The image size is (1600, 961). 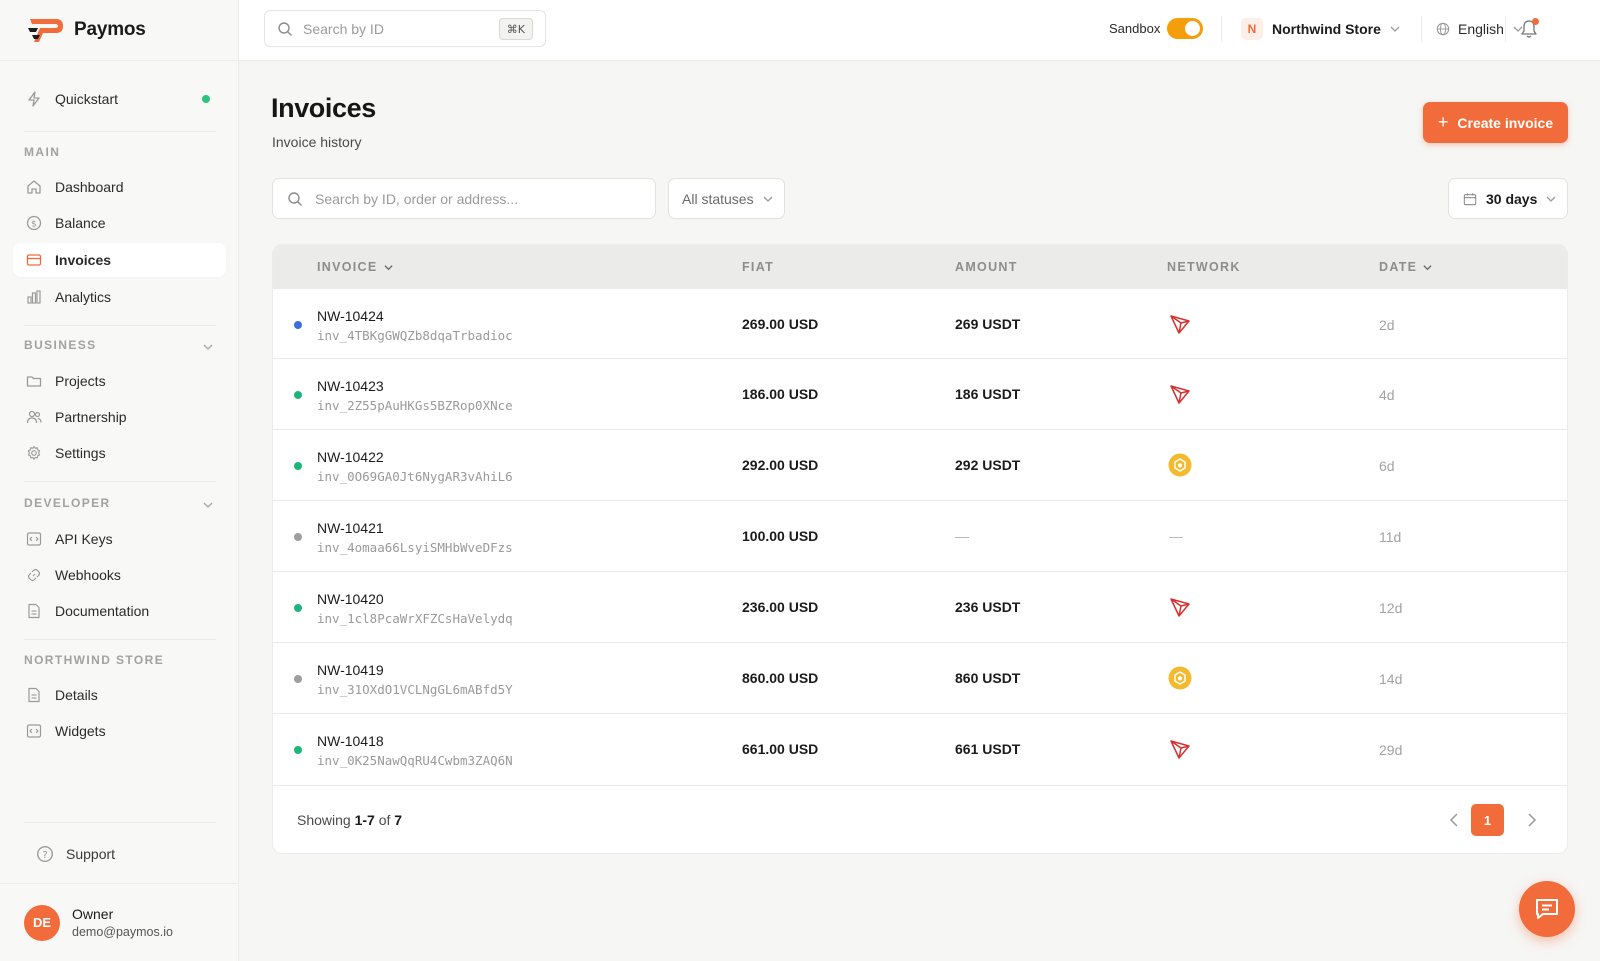 I want to click on document-icon, so click(x=34, y=611).